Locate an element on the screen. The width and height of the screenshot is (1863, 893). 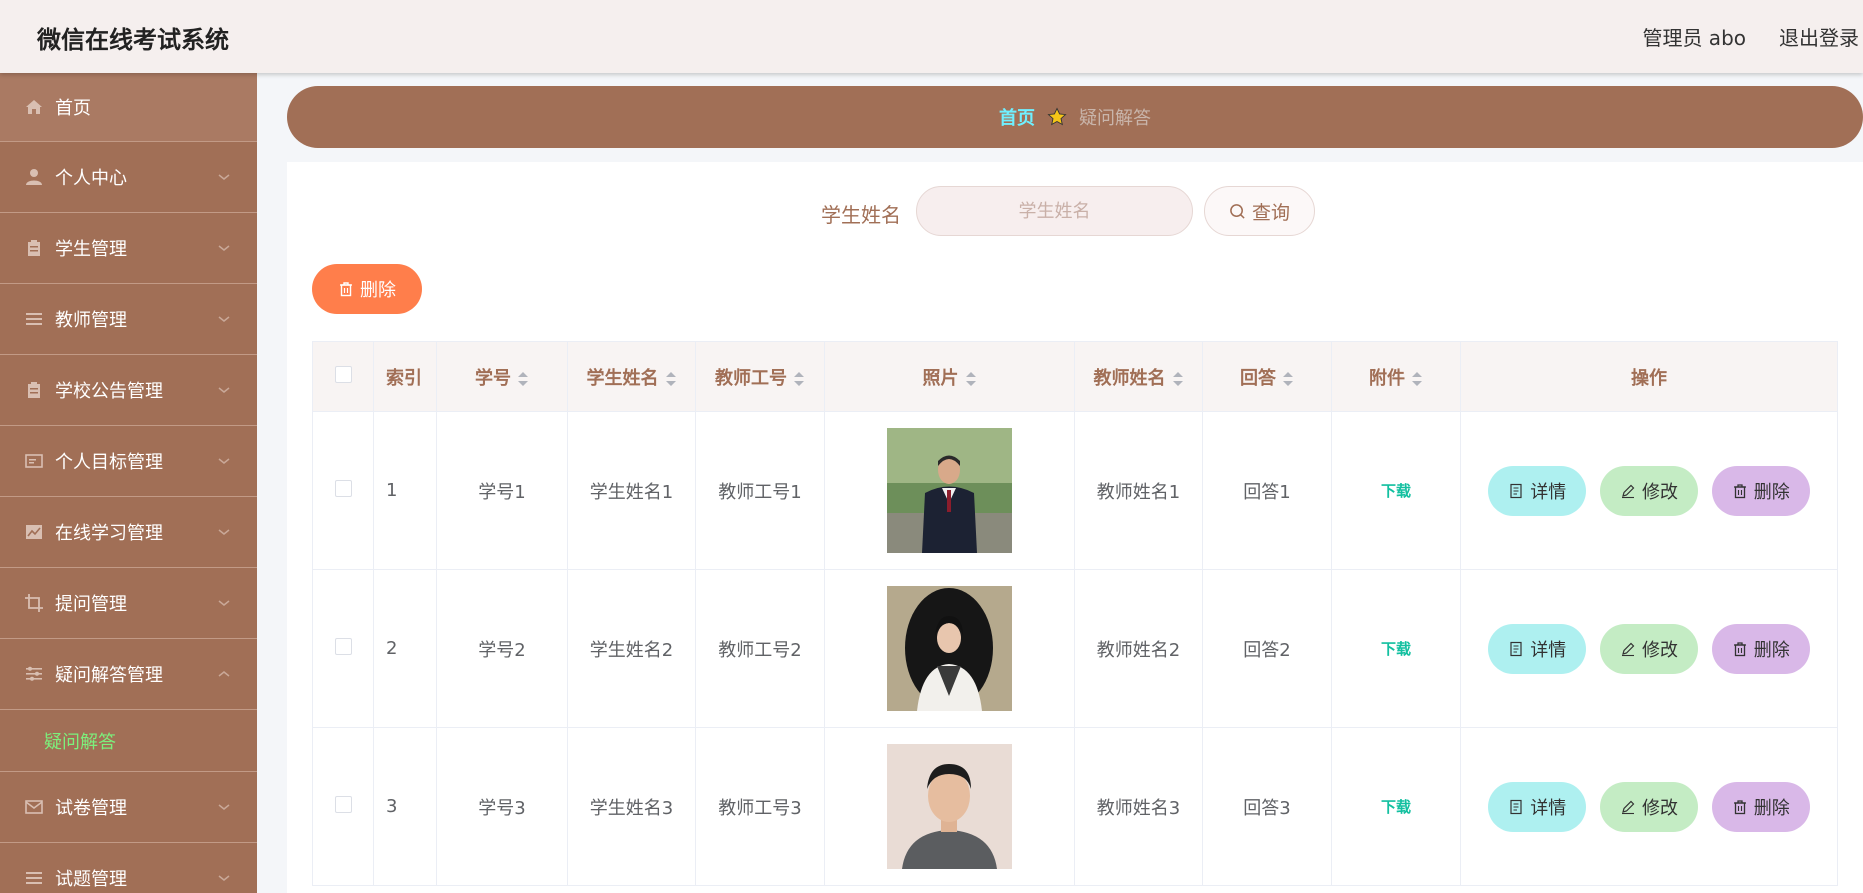
cell-student-name: 学生姓名3 is located at coordinates (631, 806).